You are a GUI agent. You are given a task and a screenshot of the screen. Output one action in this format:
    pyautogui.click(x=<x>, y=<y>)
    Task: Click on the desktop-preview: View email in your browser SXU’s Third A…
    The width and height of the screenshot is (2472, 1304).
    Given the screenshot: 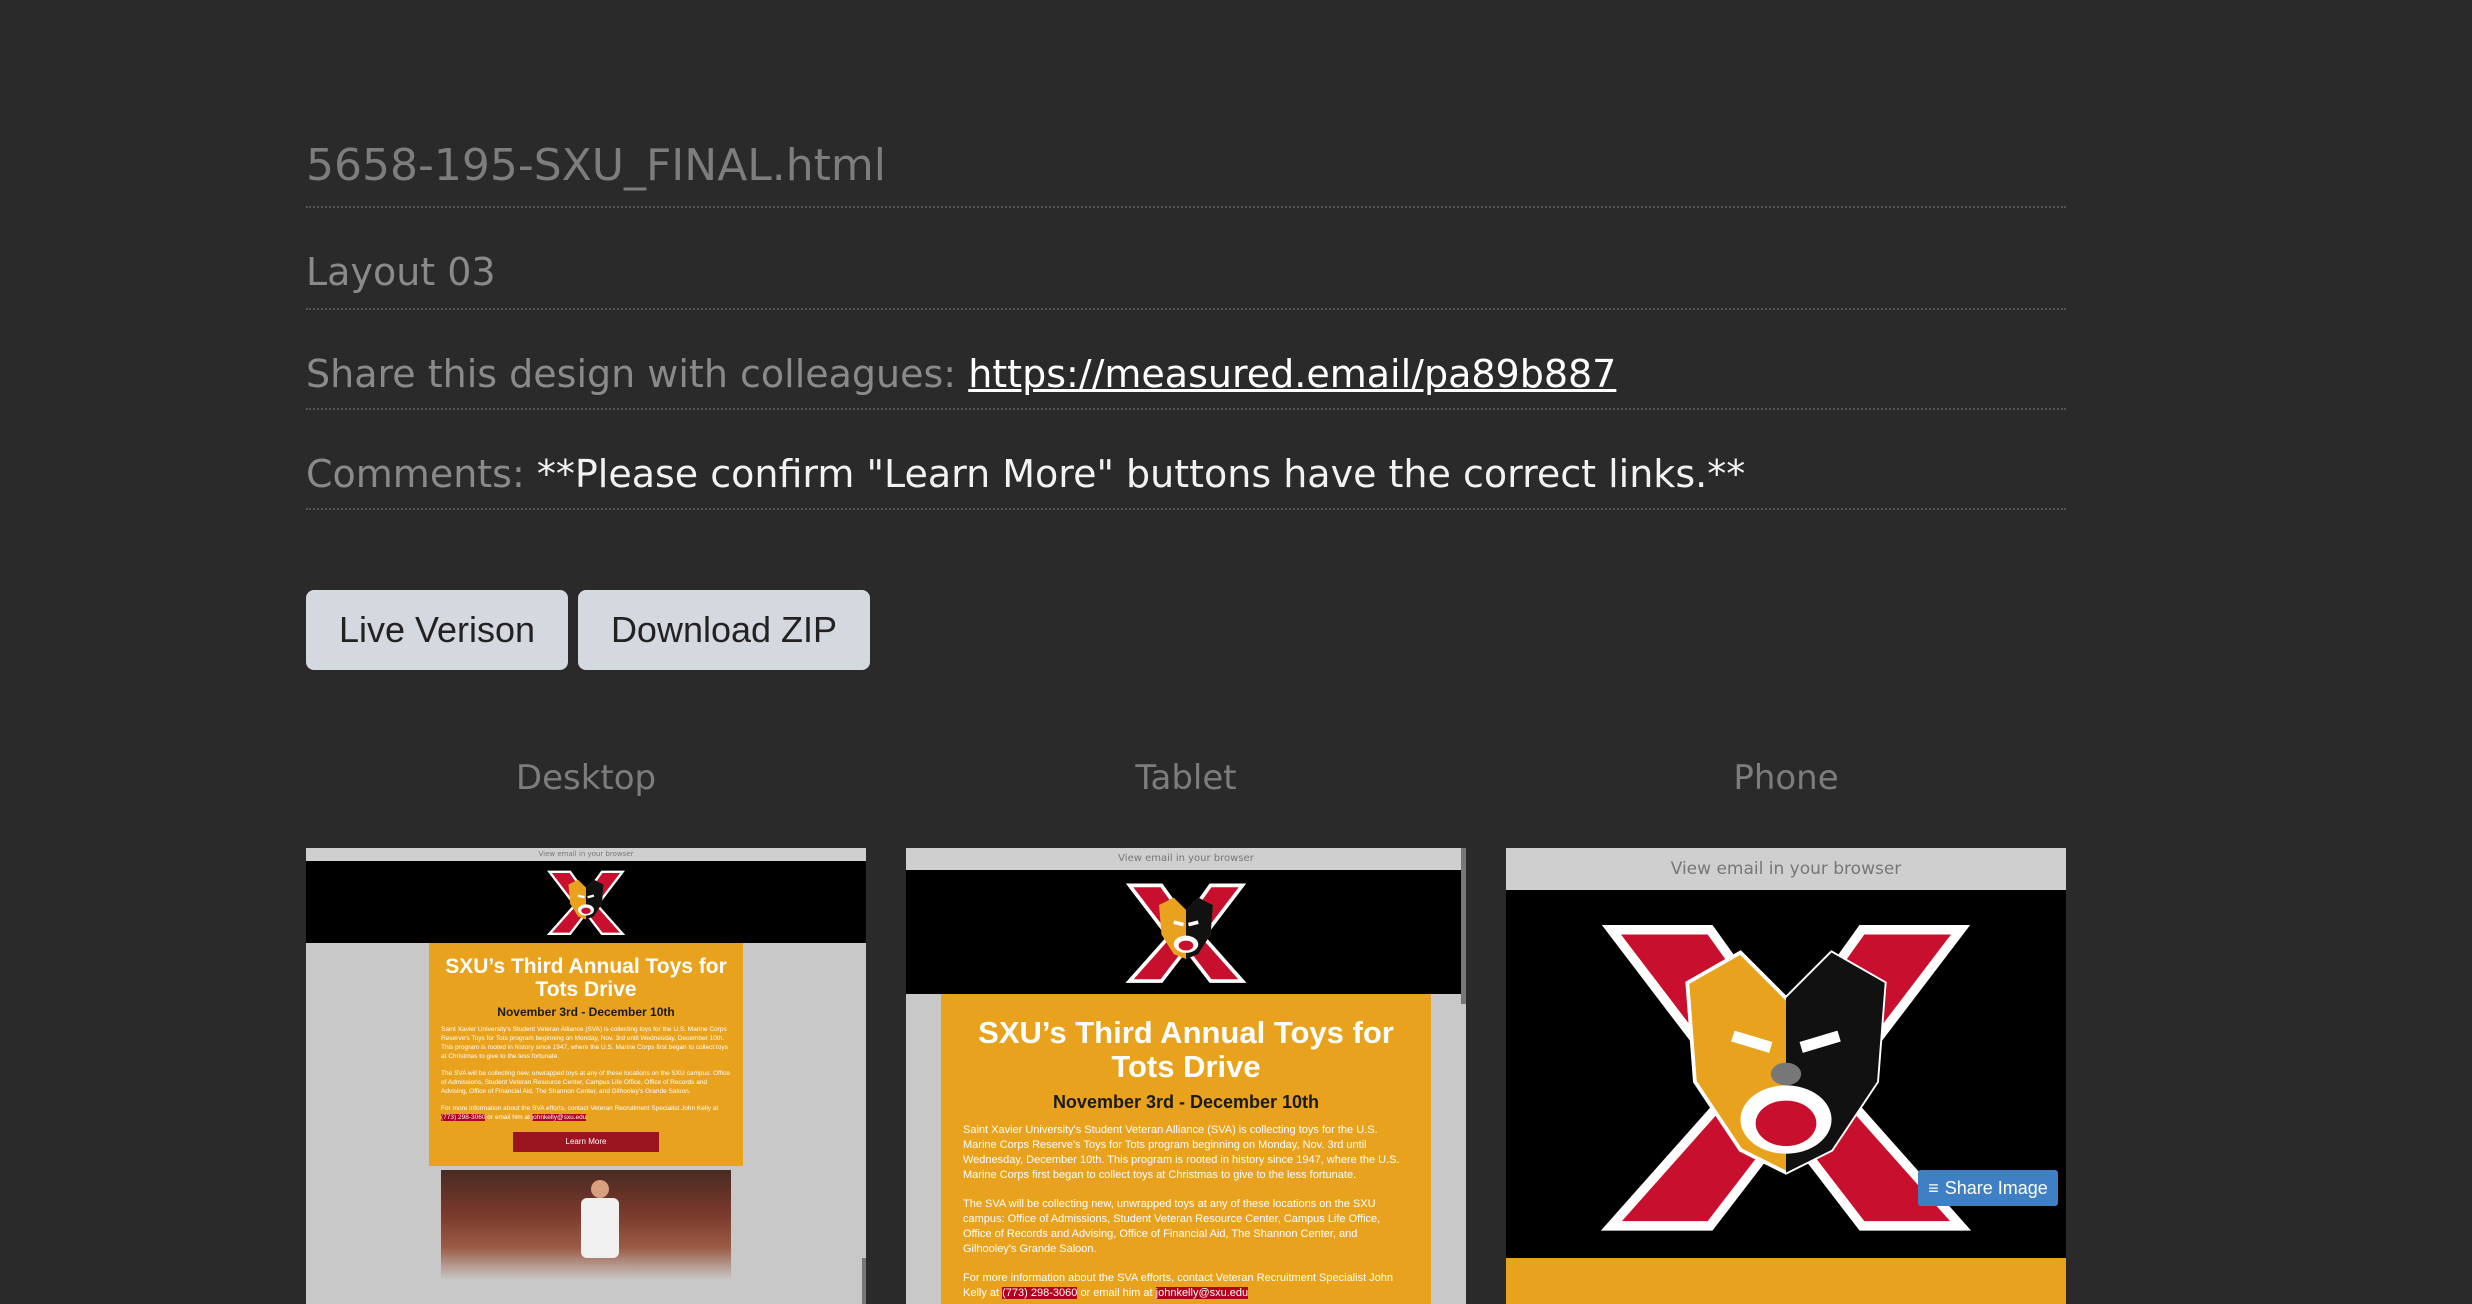 What is the action you would take?
    pyautogui.click(x=586, y=1076)
    